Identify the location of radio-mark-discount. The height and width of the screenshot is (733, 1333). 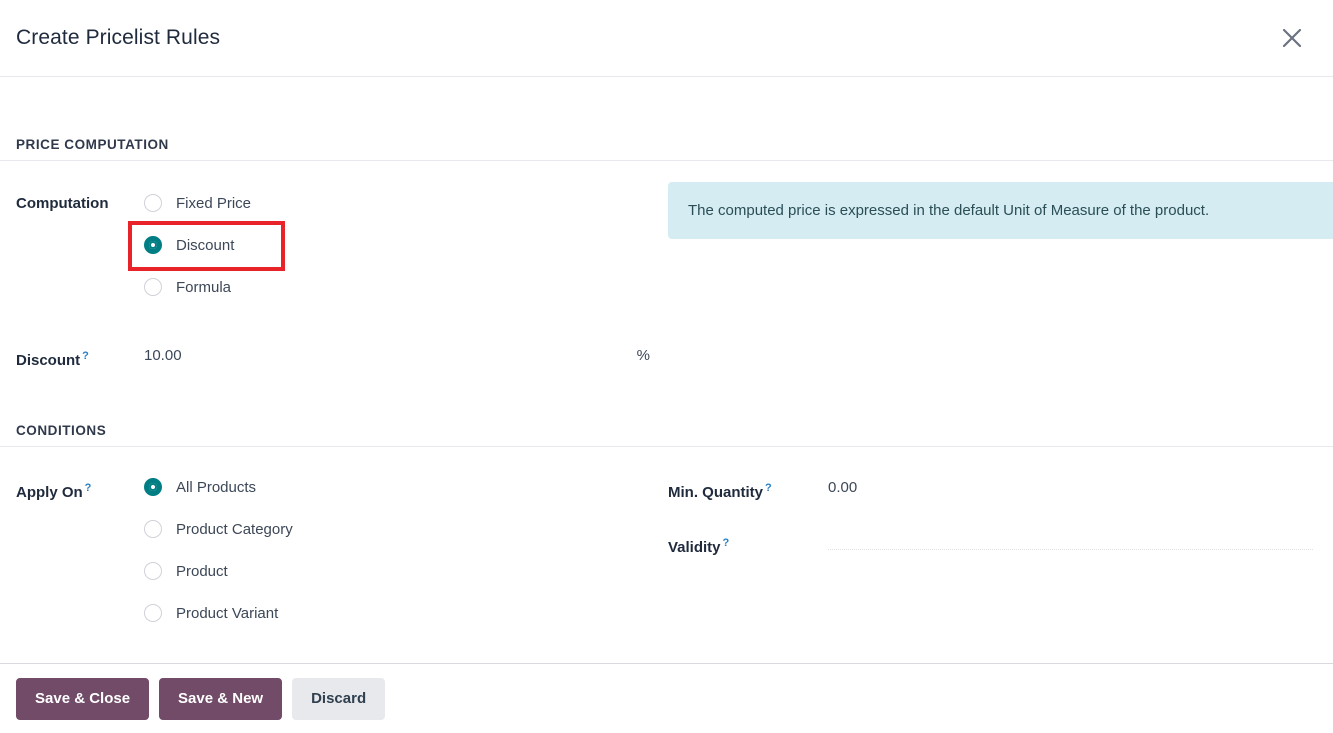
(153, 245).